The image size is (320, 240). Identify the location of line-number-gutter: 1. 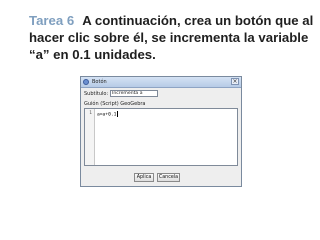
(90, 137).